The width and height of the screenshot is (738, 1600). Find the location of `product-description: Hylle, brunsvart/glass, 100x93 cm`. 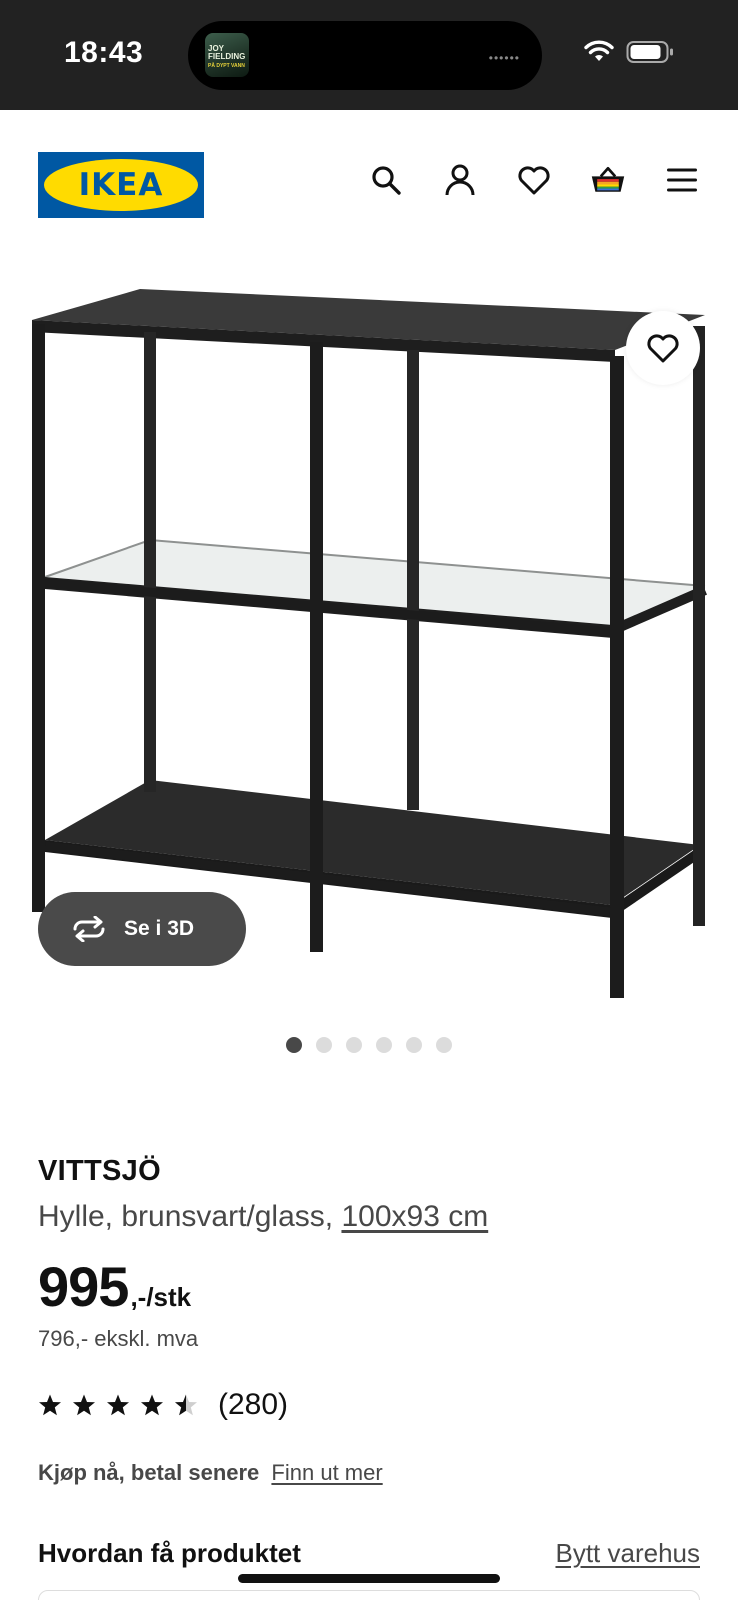

product-description: Hylle, brunsvart/glass, 100x93 cm is located at coordinates (263, 1217).